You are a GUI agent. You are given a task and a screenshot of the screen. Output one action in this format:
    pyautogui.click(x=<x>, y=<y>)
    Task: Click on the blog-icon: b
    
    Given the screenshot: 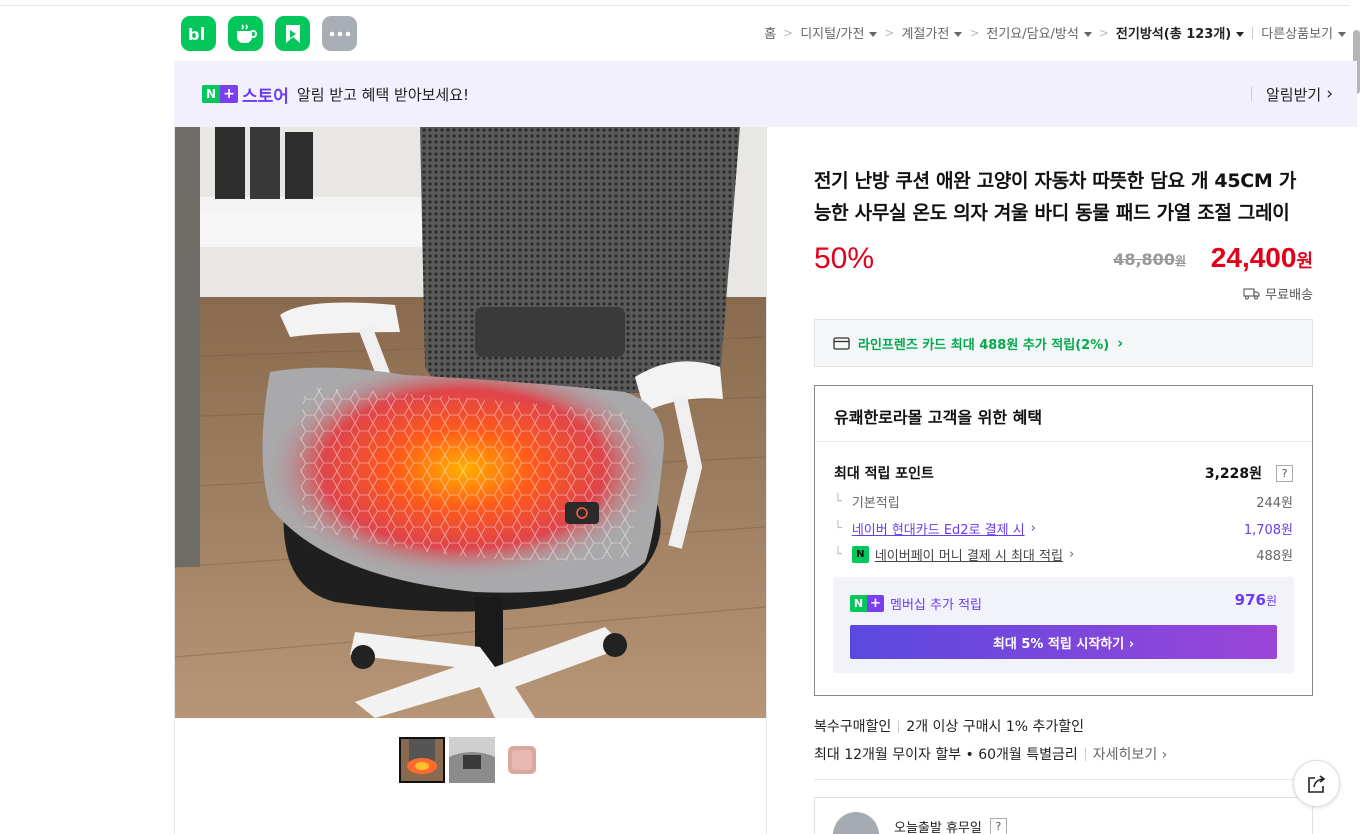 What is the action you would take?
    pyautogui.click(x=198, y=33)
    